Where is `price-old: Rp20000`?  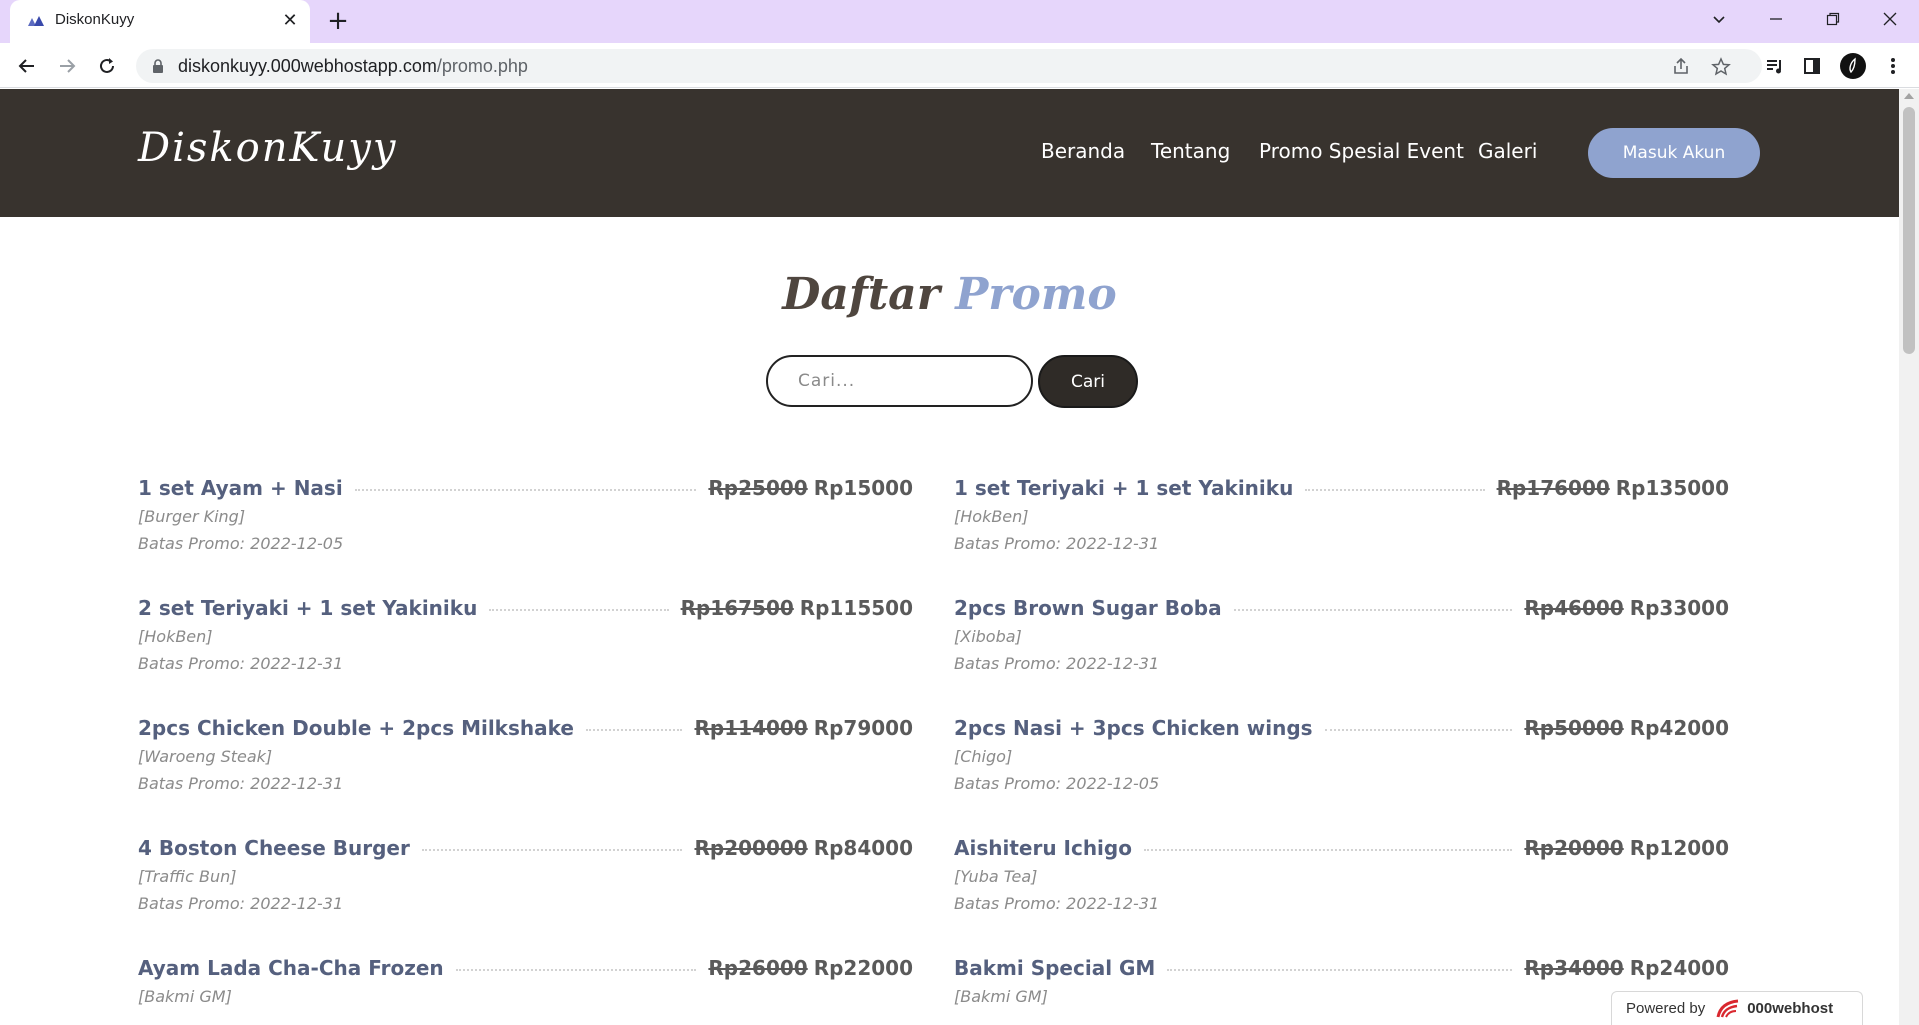 price-old: Rp20000 is located at coordinates (1574, 848).